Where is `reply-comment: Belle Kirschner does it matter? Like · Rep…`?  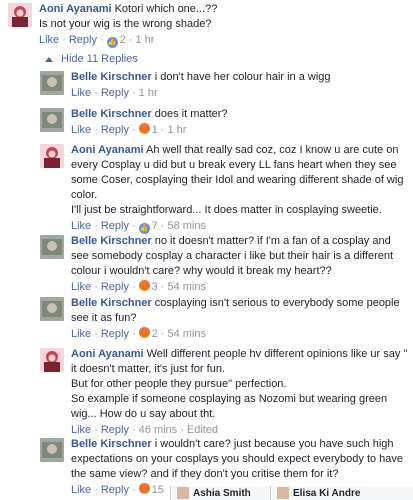
reply-comment: Belle Kirschner does it matter? Like · Rep… is located at coordinates (225, 122).